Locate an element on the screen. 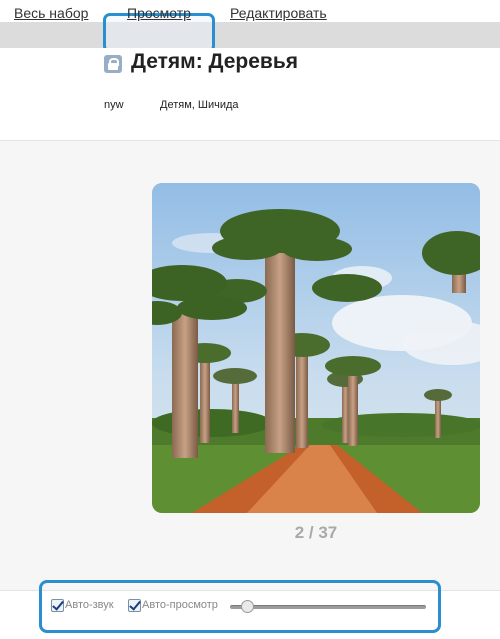 Image resolution: width=500 pixels, height=639 pixels. tab-edit: Редактировать is located at coordinates (278, 13).